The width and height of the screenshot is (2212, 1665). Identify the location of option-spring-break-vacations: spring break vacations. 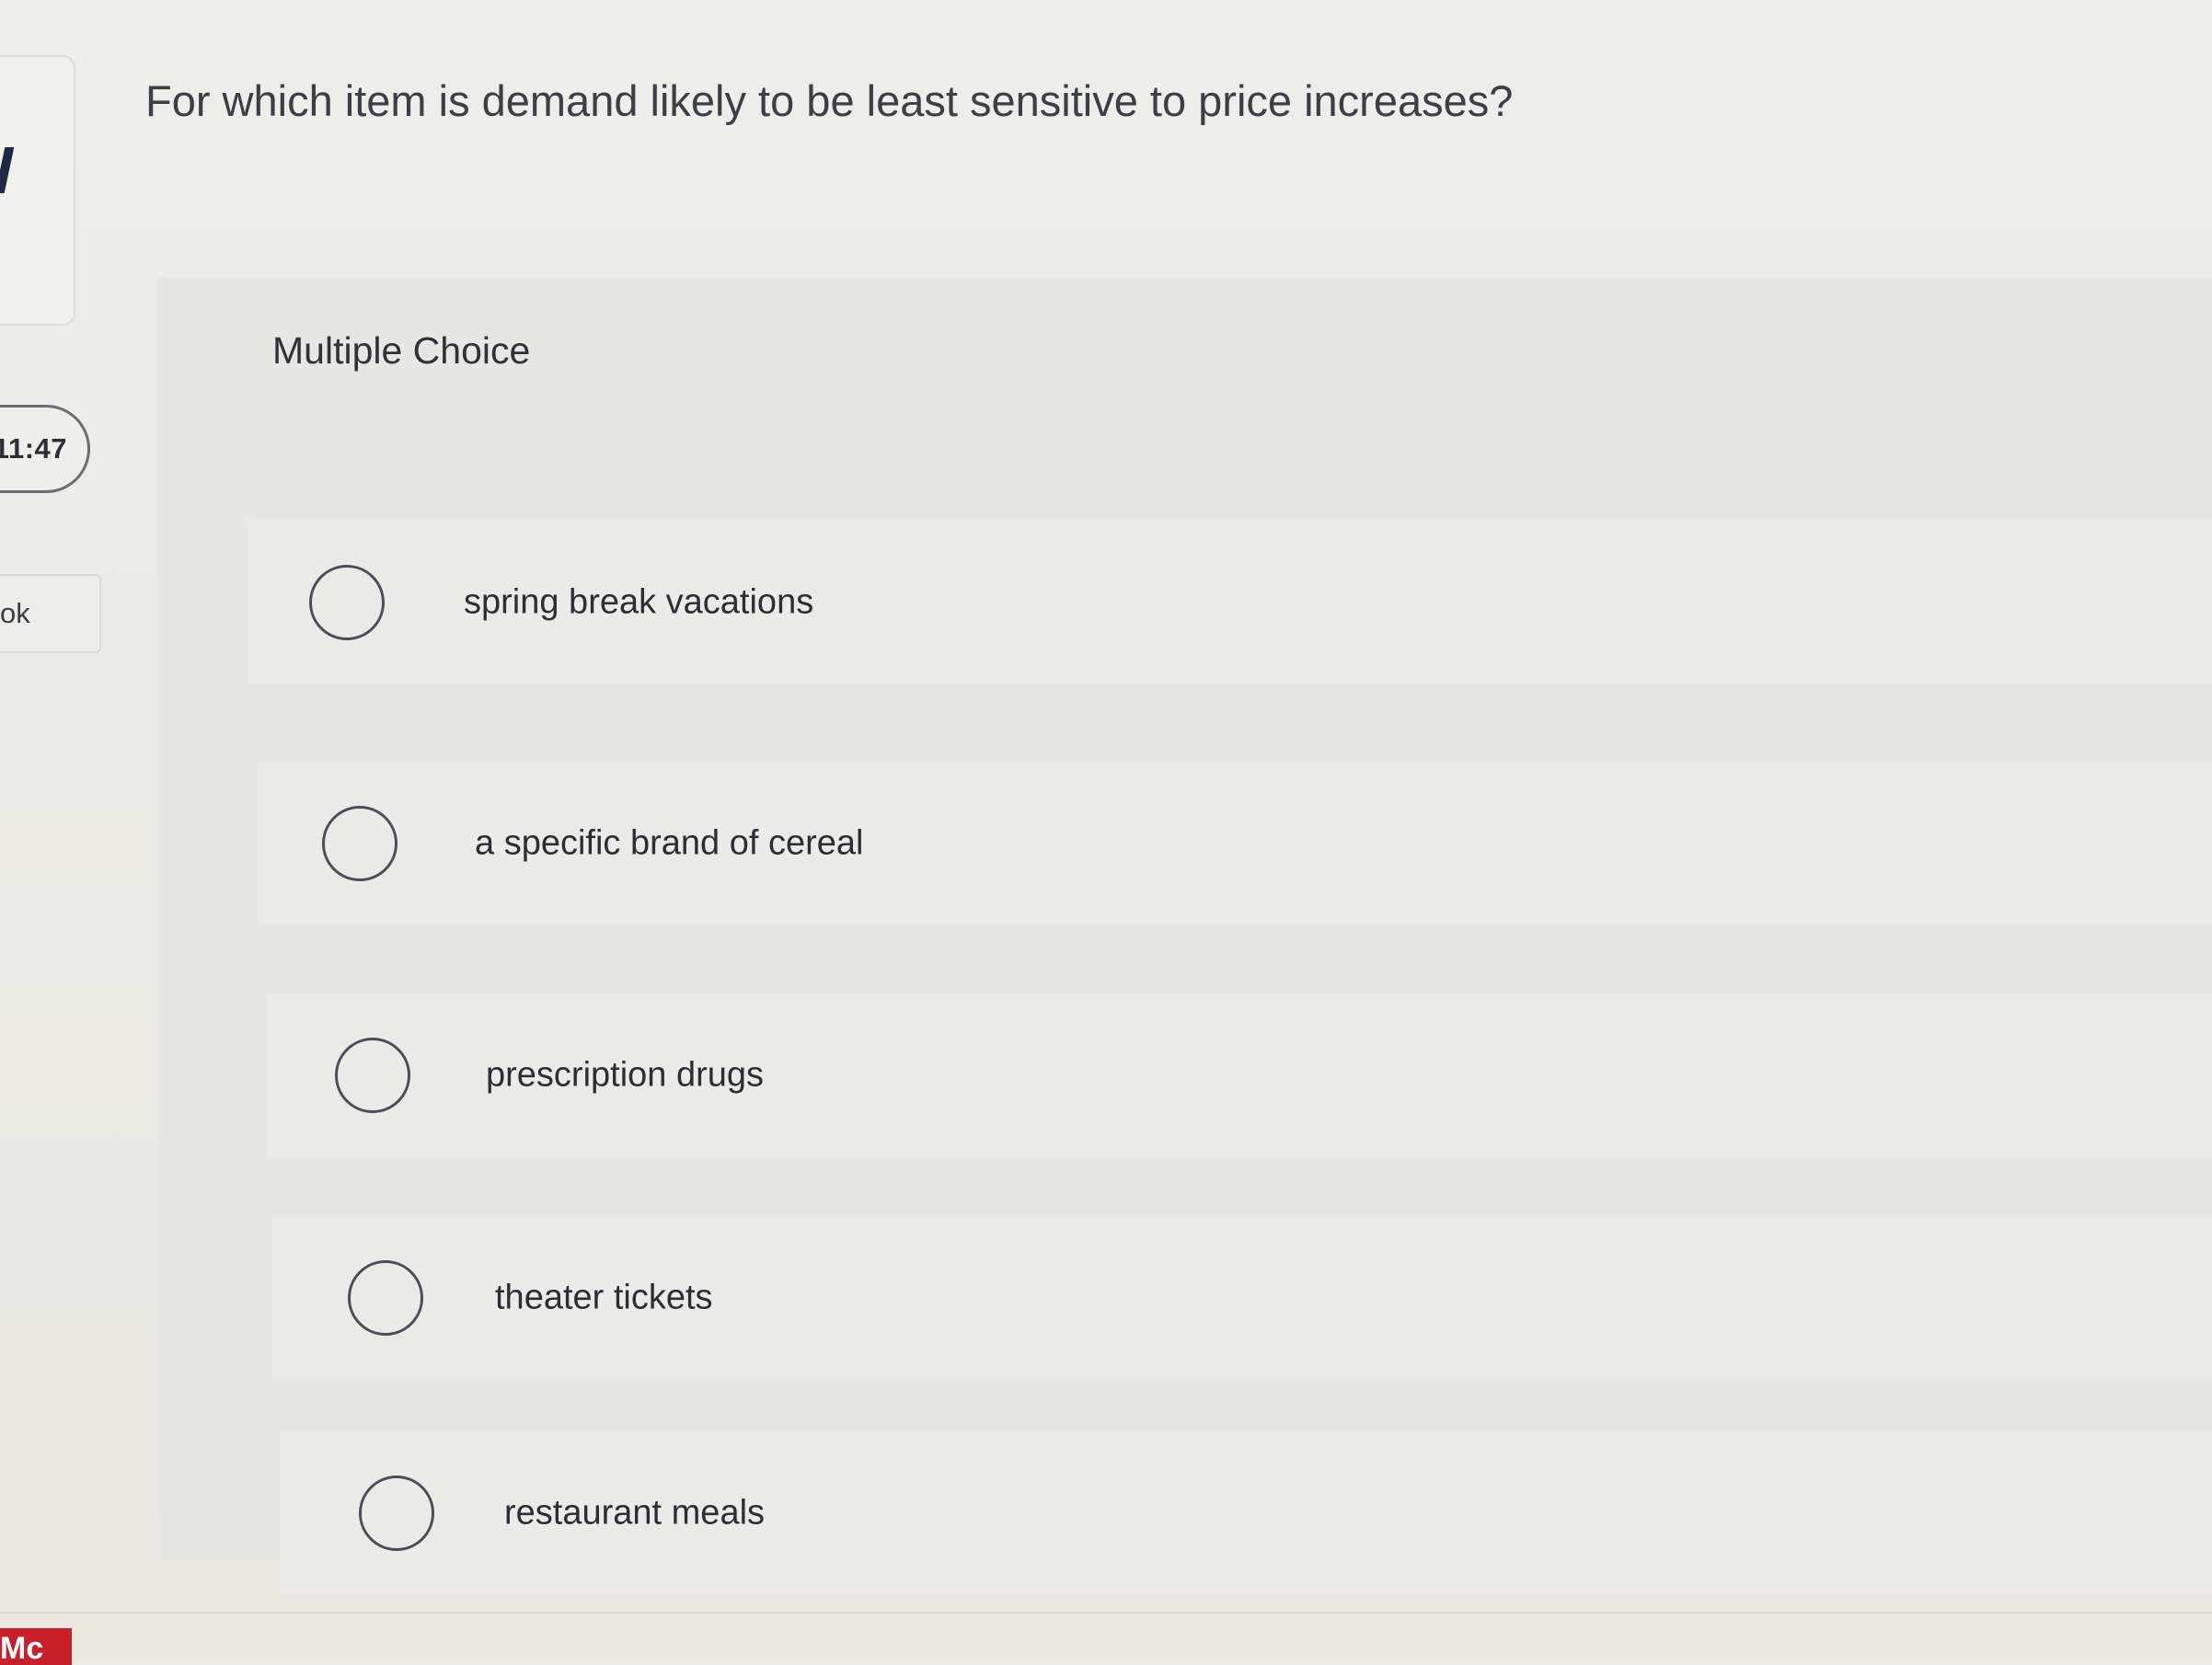
(1230, 602).